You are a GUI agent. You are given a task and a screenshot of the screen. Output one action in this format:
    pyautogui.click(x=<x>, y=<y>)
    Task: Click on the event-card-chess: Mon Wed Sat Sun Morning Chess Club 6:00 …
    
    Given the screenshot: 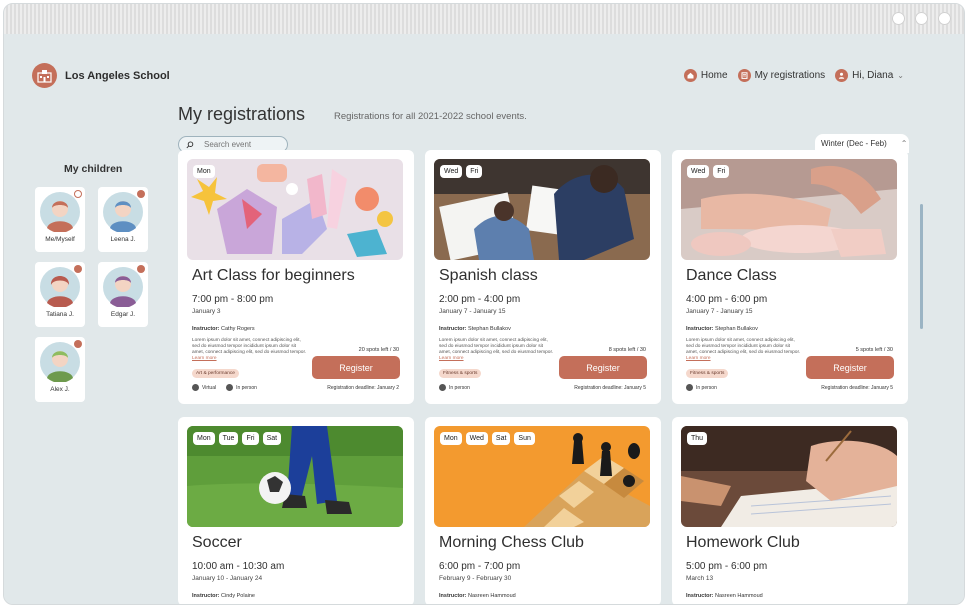 What is the action you would take?
    pyautogui.click(x=543, y=510)
    